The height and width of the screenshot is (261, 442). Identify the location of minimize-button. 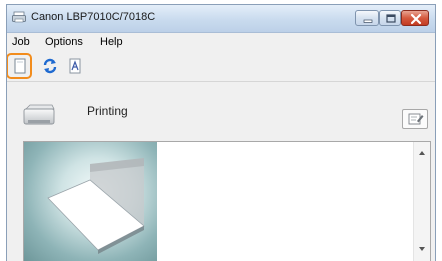
(367, 18).